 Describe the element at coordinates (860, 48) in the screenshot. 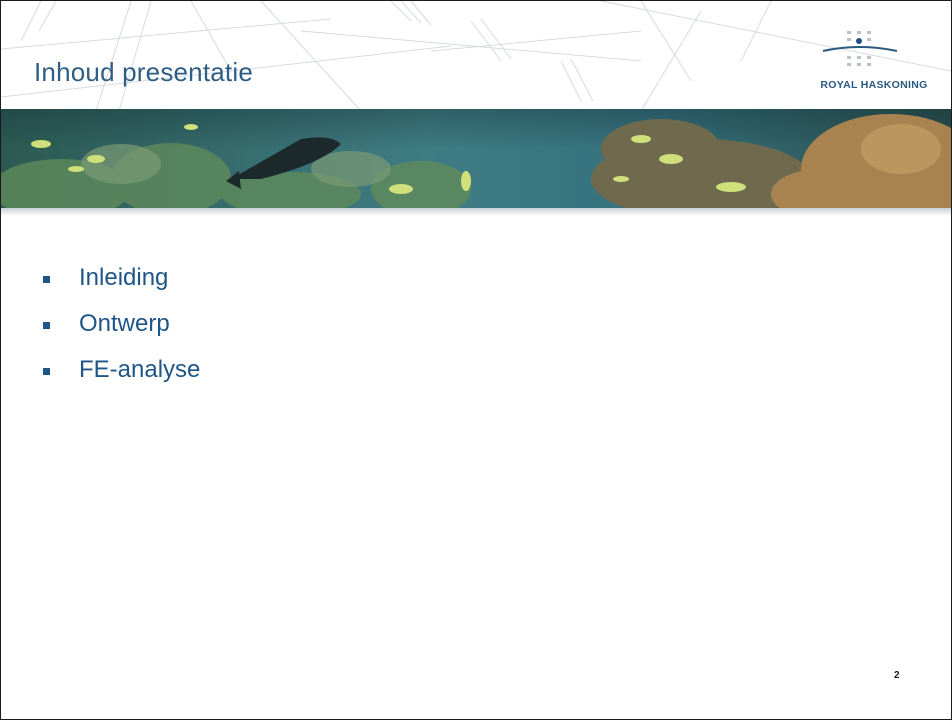

I see `logo-mark-icon` at that location.